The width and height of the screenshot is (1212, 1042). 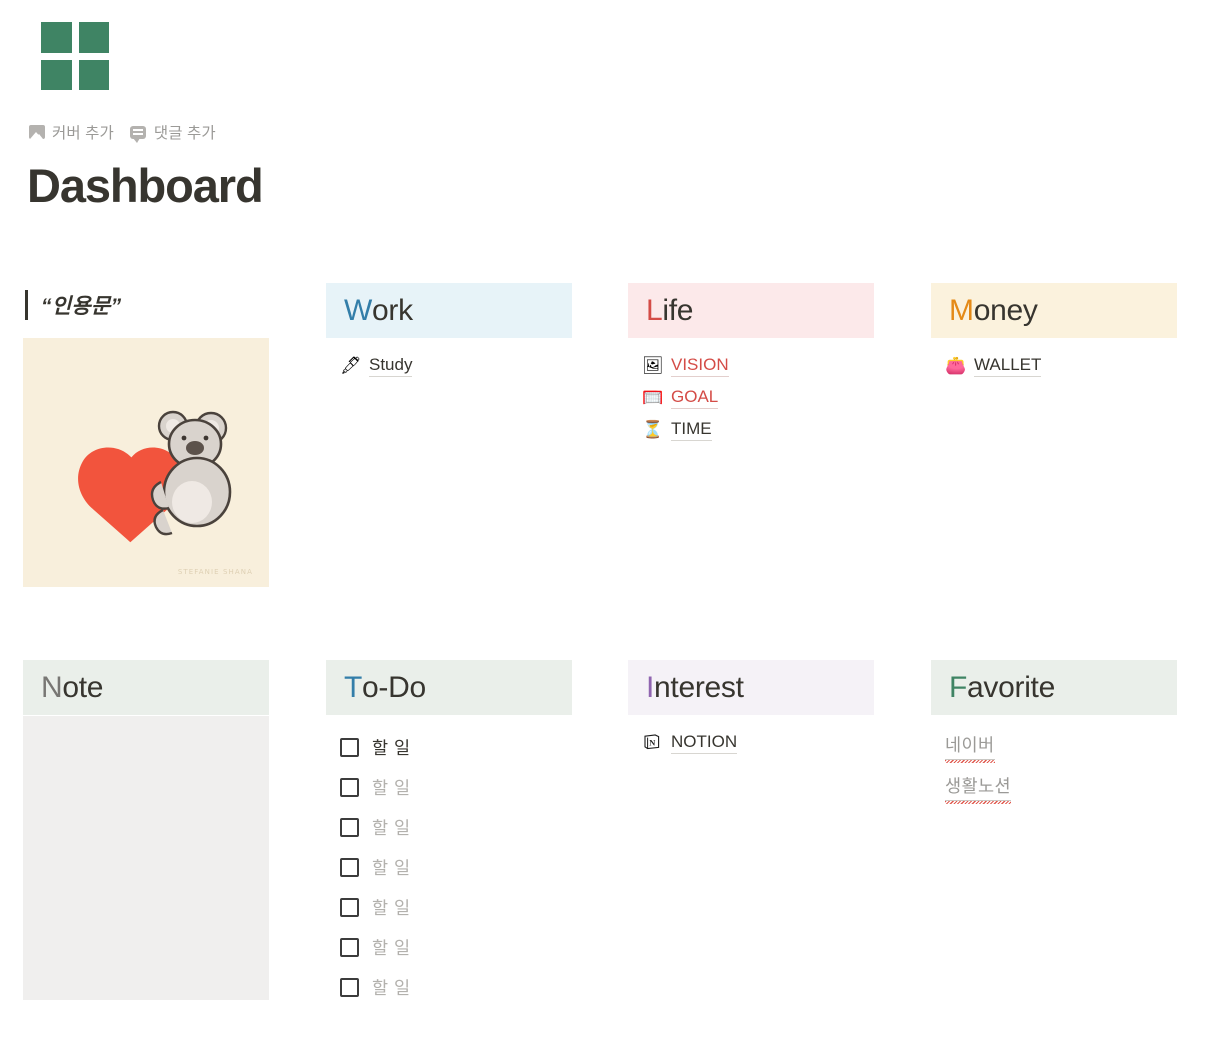 What do you see at coordinates (36, 132) in the screenshot?
I see `image-icon` at bounding box center [36, 132].